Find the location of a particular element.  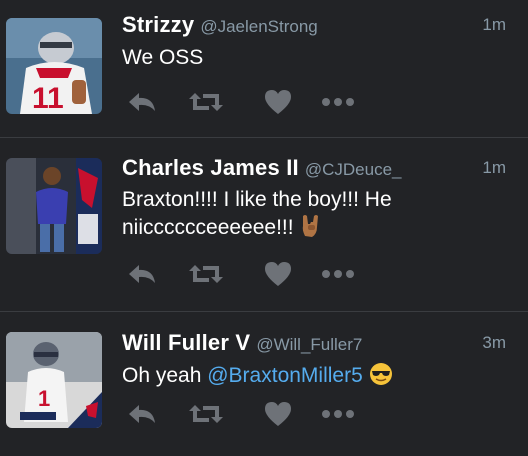

user-handle: @JaelenStrong is located at coordinates (258, 26).